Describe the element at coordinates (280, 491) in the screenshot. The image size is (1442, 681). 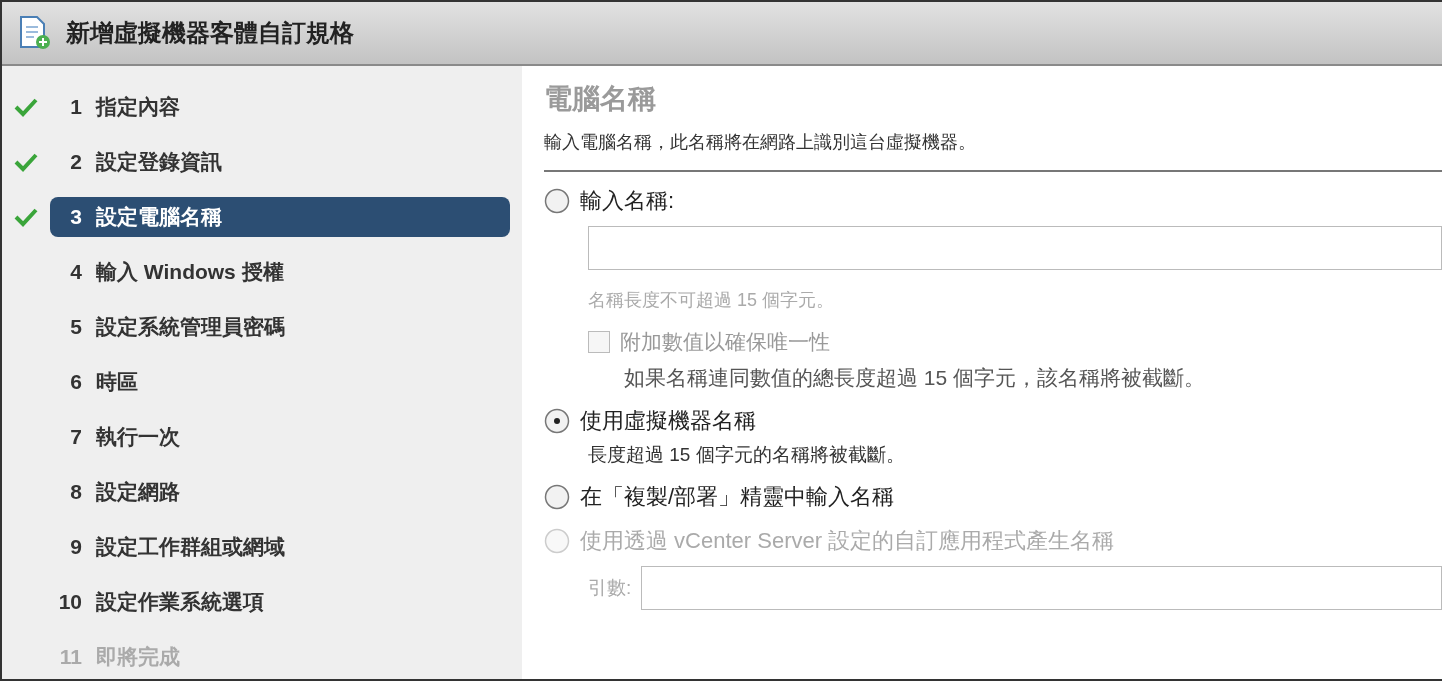
I see `wizard-step: 8 設定網路` at that location.